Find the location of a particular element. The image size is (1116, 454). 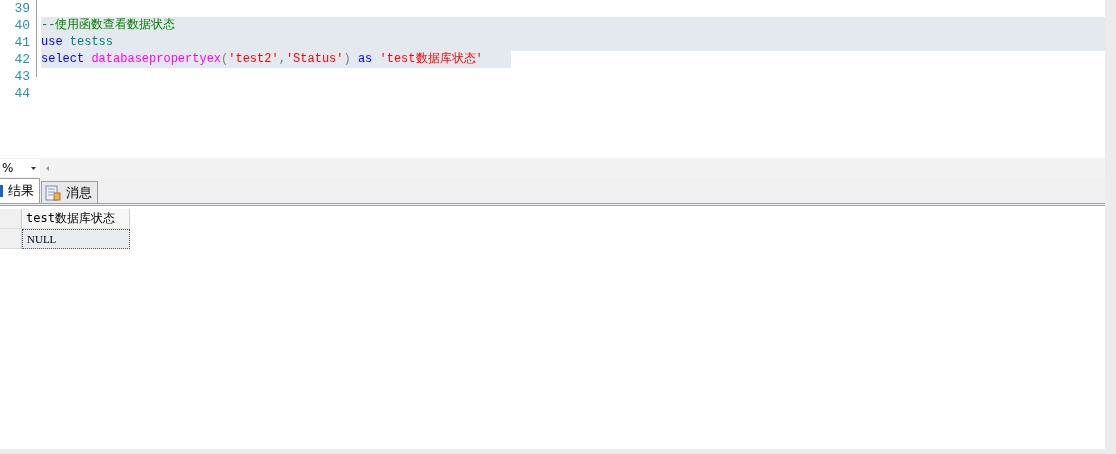

column-header: test数据库状态 is located at coordinates (76, 219).